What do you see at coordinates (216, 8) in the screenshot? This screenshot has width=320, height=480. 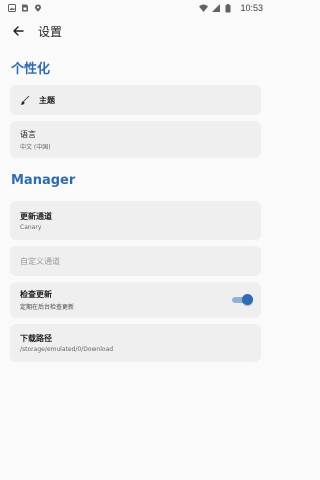 I see `signal-icon` at bounding box center [216, 8].